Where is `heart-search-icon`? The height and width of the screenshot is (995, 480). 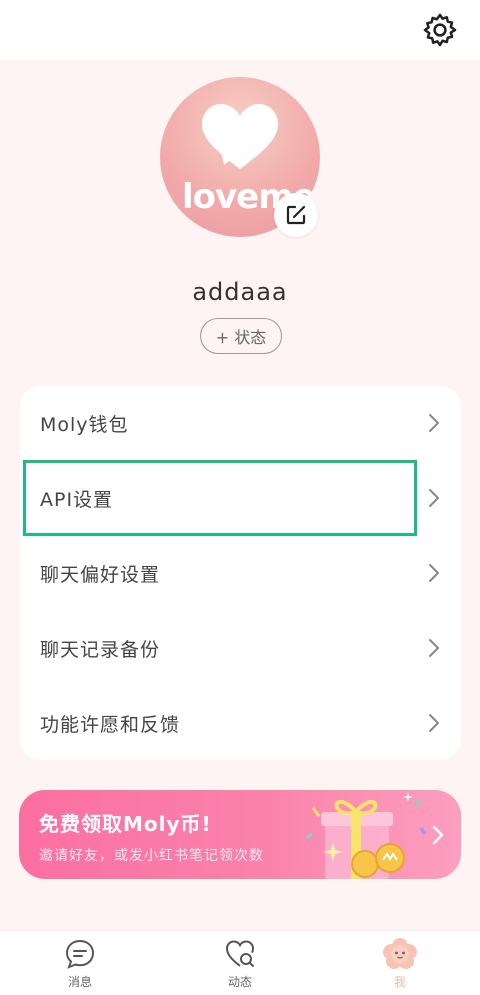
heart-search-icon is located at coordinates (240, 953).